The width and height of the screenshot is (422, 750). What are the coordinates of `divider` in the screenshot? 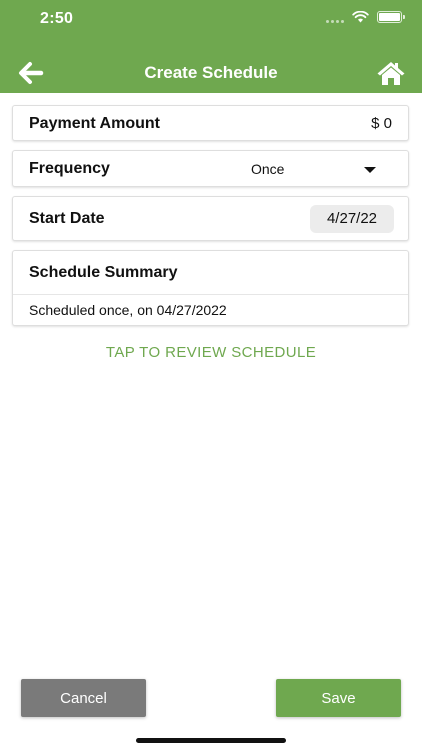 It's located at (210, 294).